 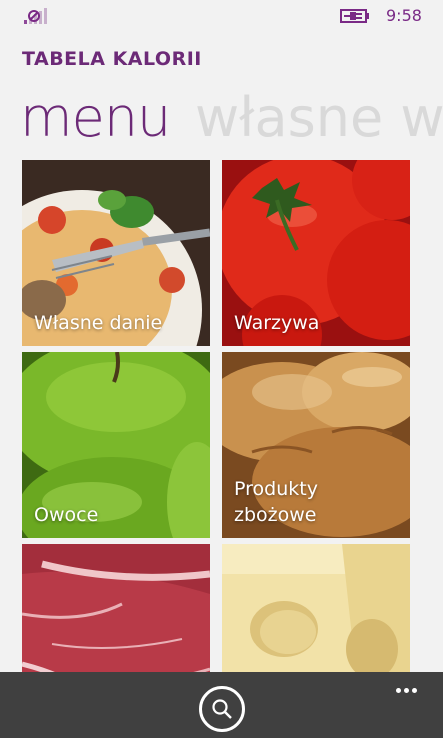 I want to click on app-title: TABELA KALORII, so click(x=112, y=59).